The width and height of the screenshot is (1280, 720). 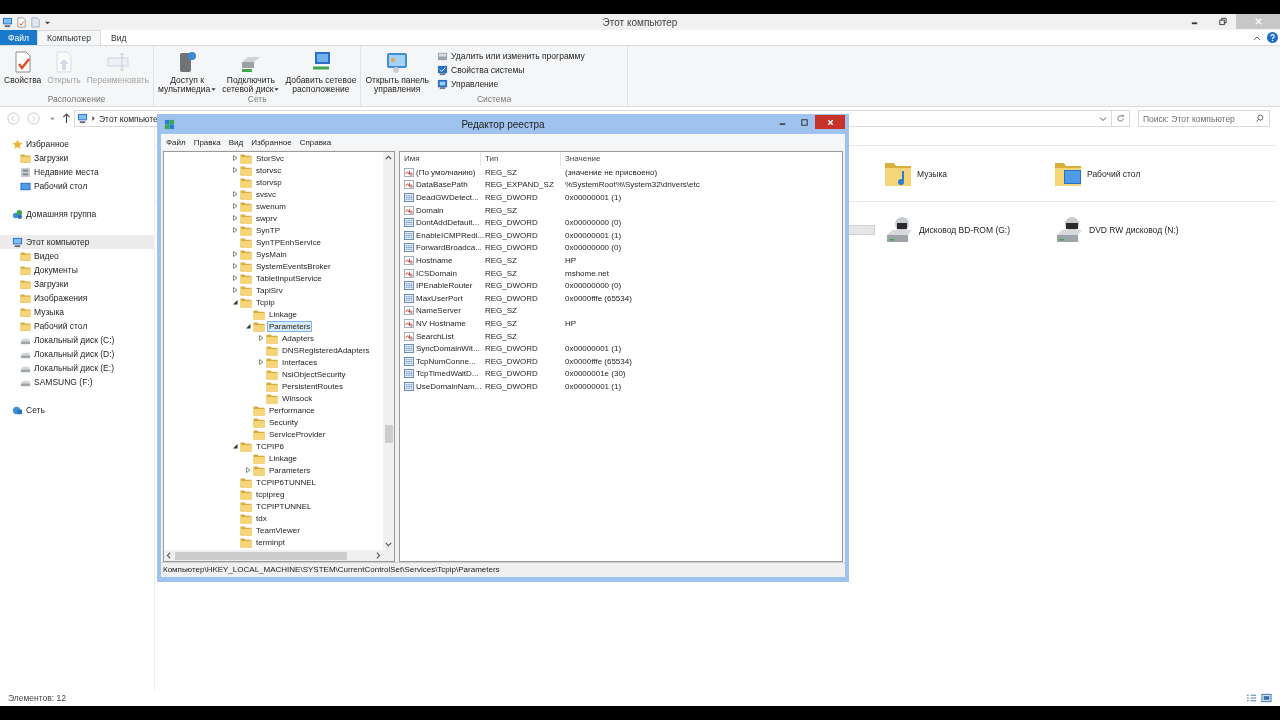 I want to click on up-button, so click(x=66, y=118).